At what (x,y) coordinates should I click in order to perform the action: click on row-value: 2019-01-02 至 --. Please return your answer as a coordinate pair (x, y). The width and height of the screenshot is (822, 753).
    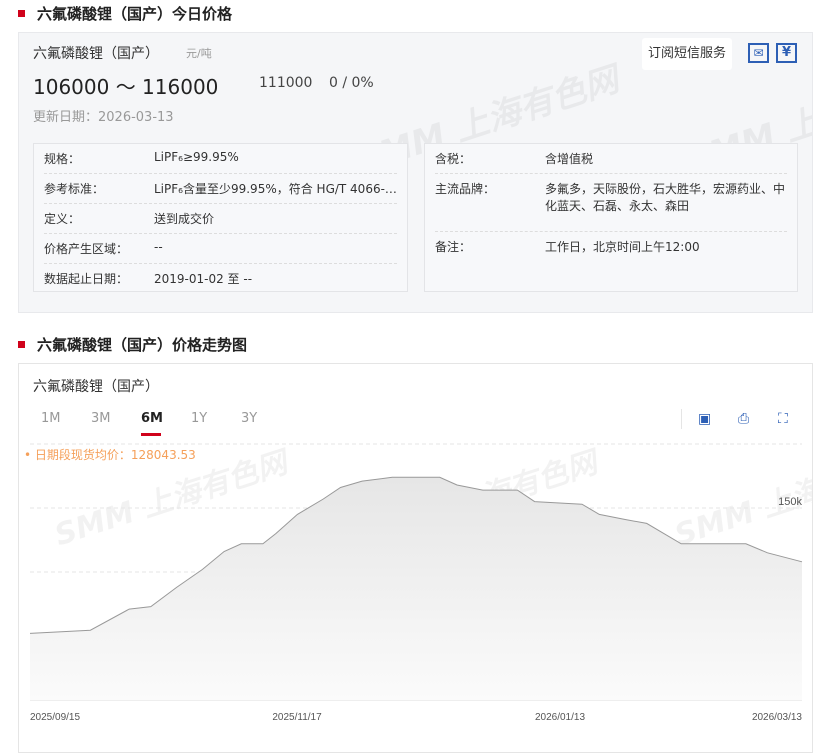
    Looking at the image, I should click on (203, 279).